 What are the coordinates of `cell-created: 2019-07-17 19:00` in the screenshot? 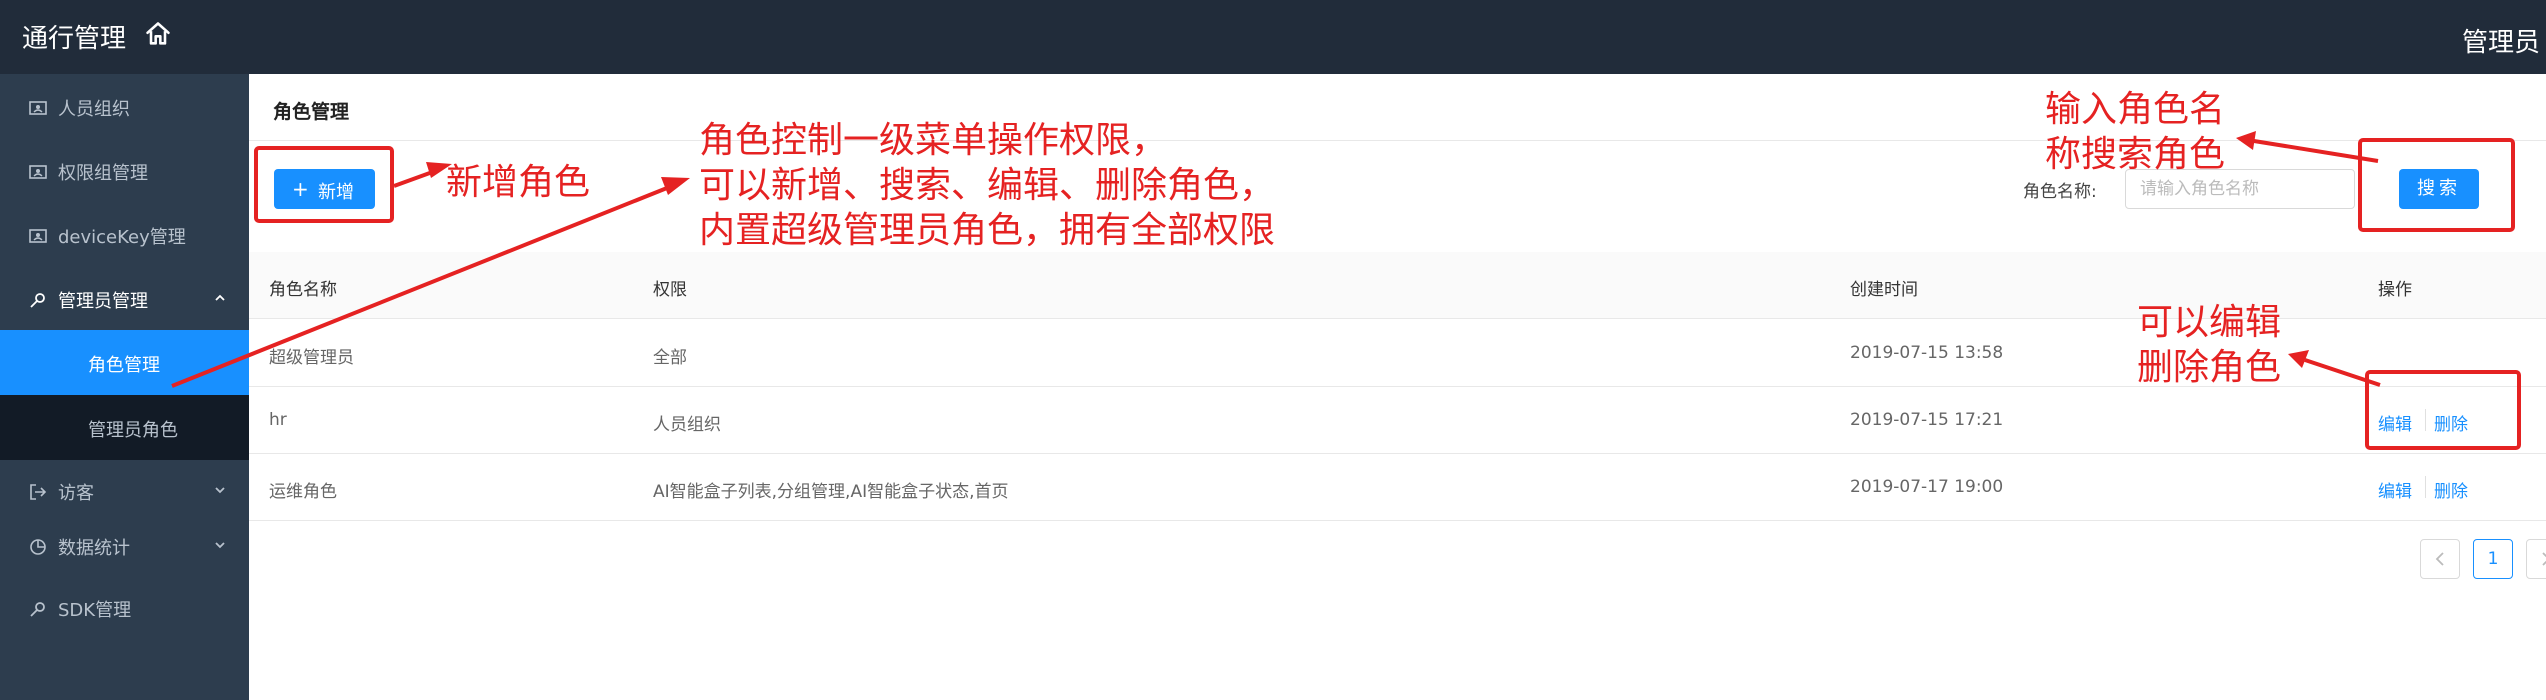 It's located at (1927, 487).